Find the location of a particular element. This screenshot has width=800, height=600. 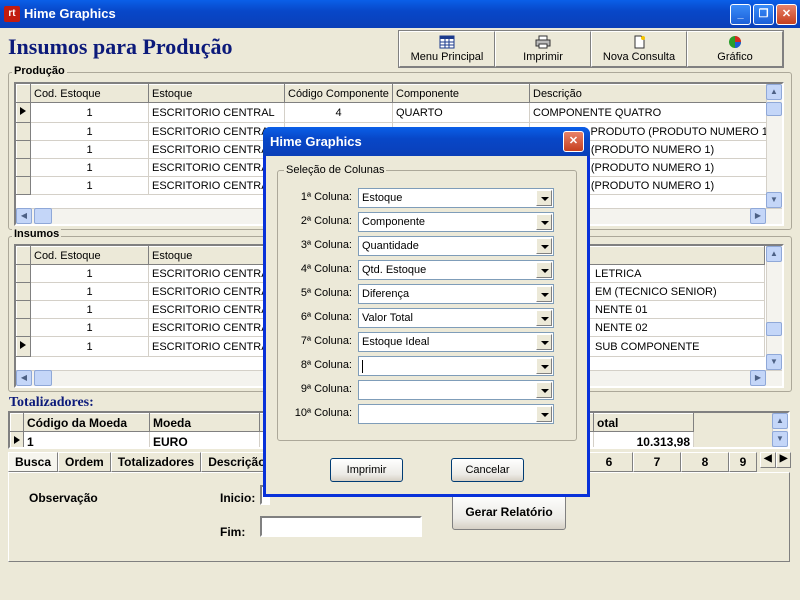

print-button: Imprimir is located at coordinates (543, 49).